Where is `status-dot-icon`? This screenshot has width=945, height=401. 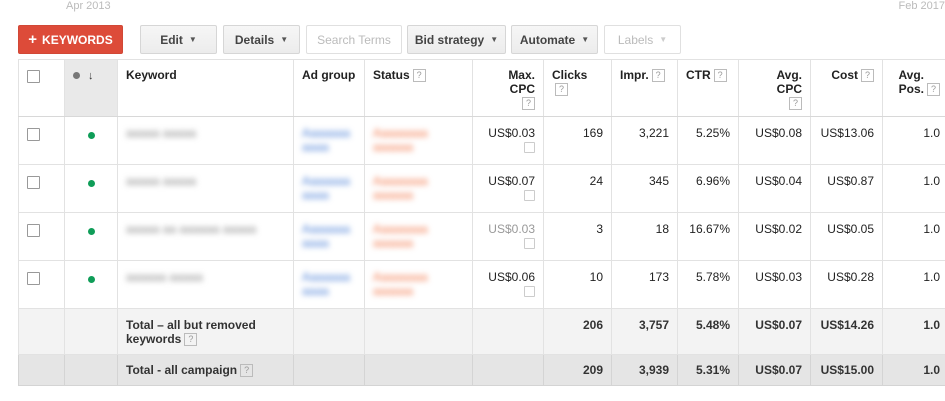 status-dot-icon is located at coordinates (76, 75).